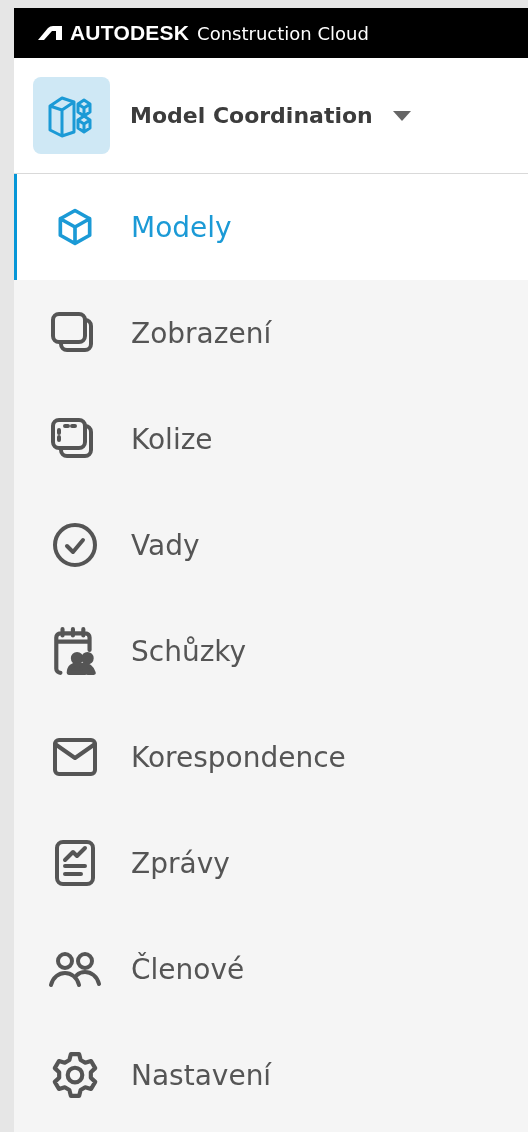 Image resolution: width=528 pixels, height=1132 pixels. Describe the element at coordinates (75, 863) in the screenshot. I see `report-chart-icon` at that location.